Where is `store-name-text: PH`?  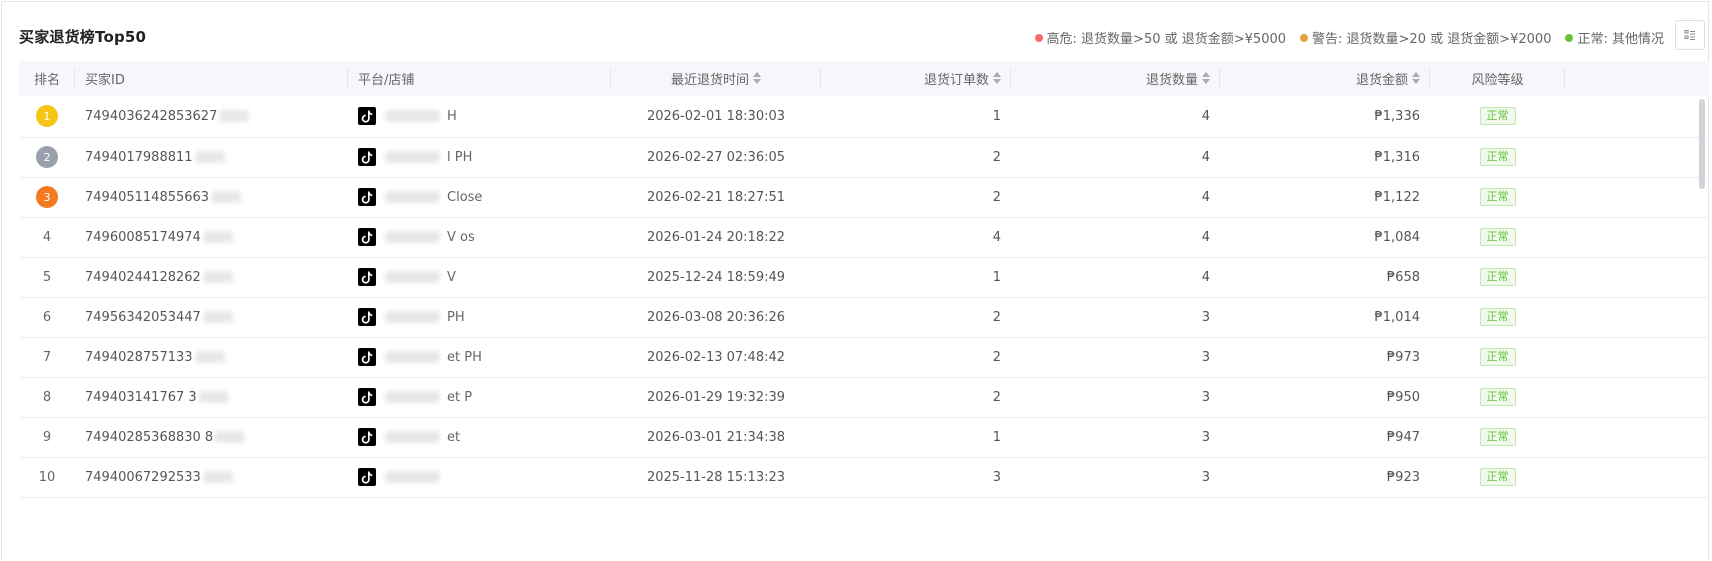
store-name-text: PH is located at coordinates (456, 317).